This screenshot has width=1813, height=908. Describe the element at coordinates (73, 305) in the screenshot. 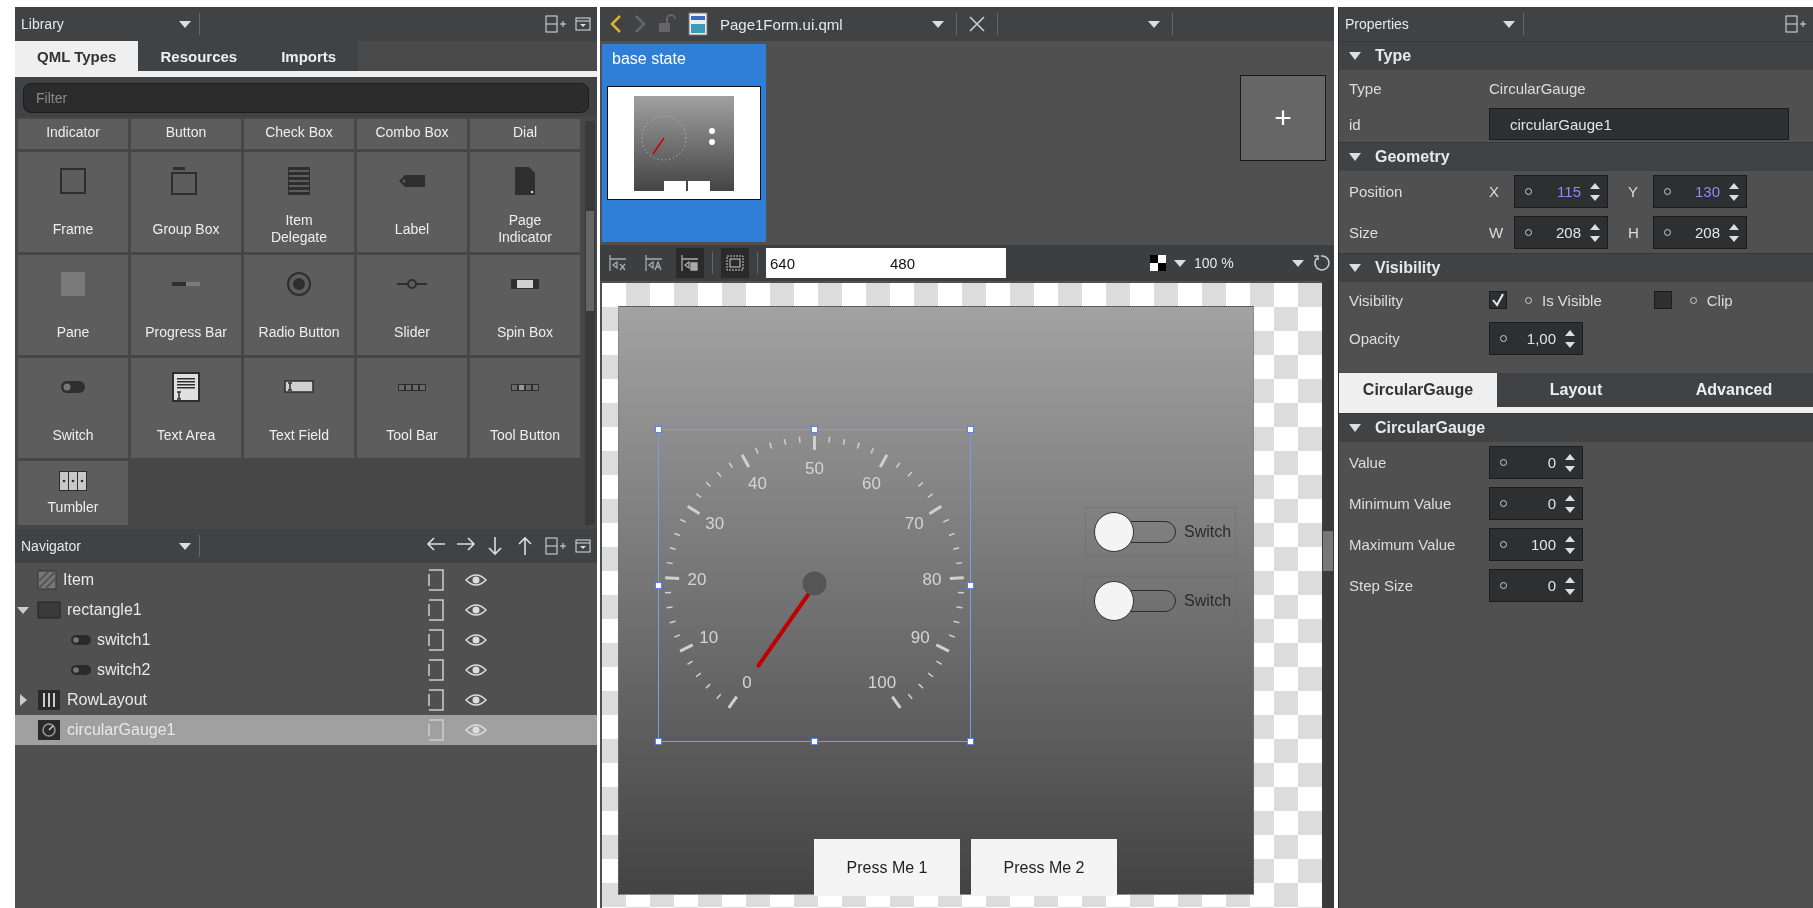

I see `component-tile: Pane` at that location.